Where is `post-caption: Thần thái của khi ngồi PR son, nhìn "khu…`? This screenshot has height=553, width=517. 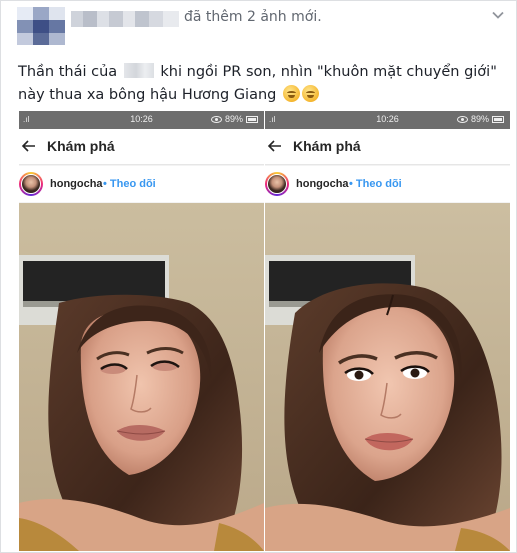
post-caption: Thần thái của khi ngồi PR son, nhìn "khu… is located at coordinates (263, 84).